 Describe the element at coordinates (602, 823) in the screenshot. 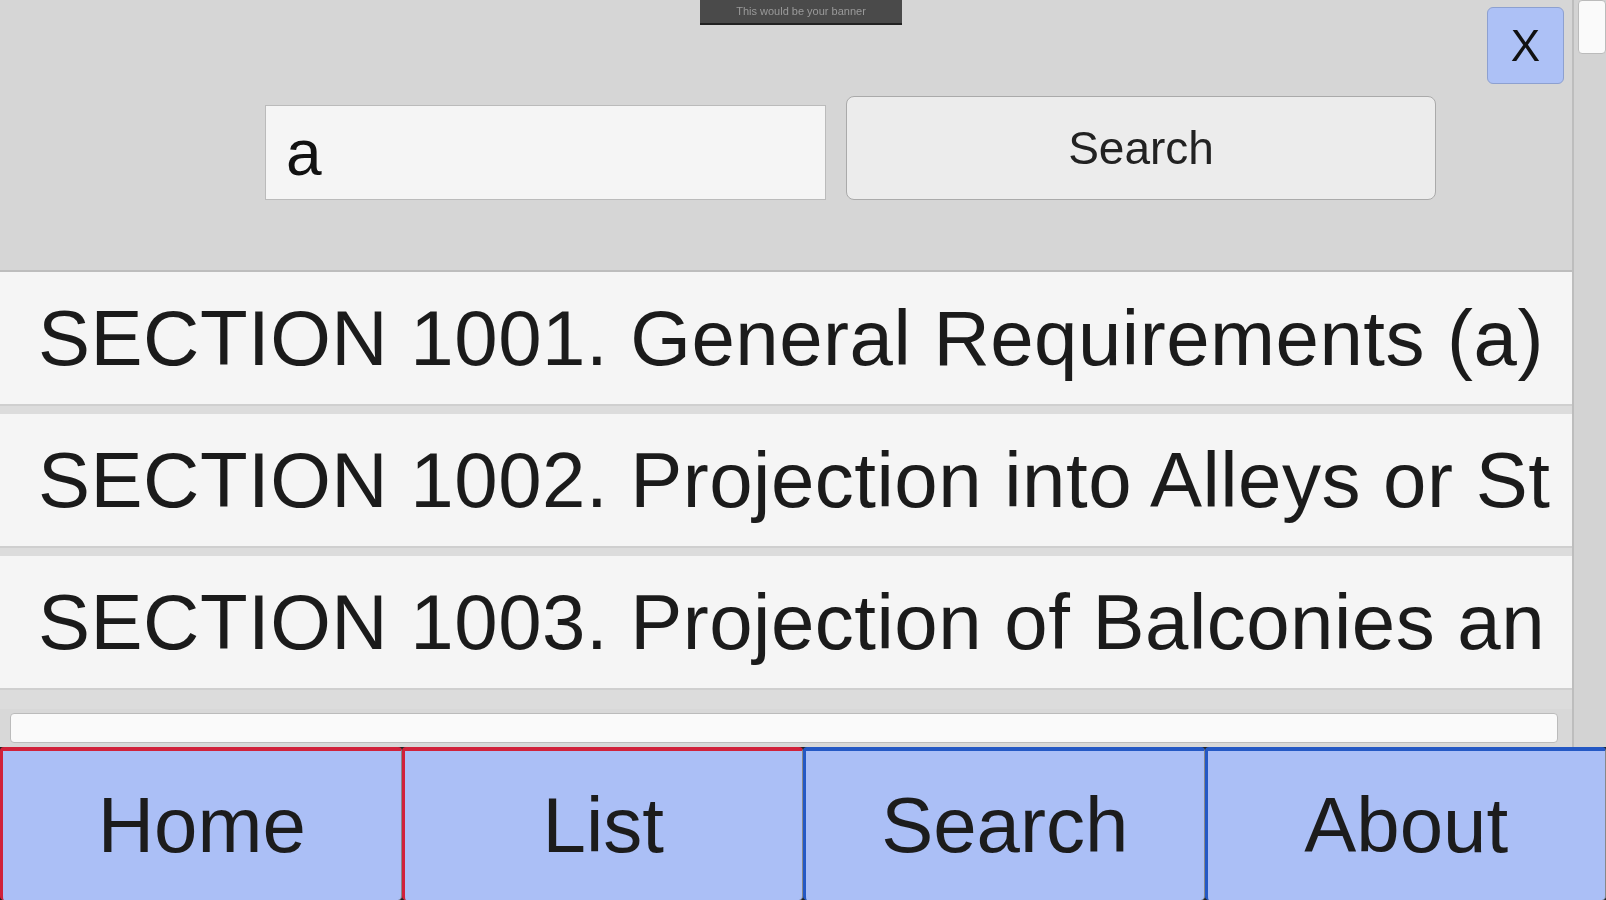

I see `nav-tab: List` at that location.